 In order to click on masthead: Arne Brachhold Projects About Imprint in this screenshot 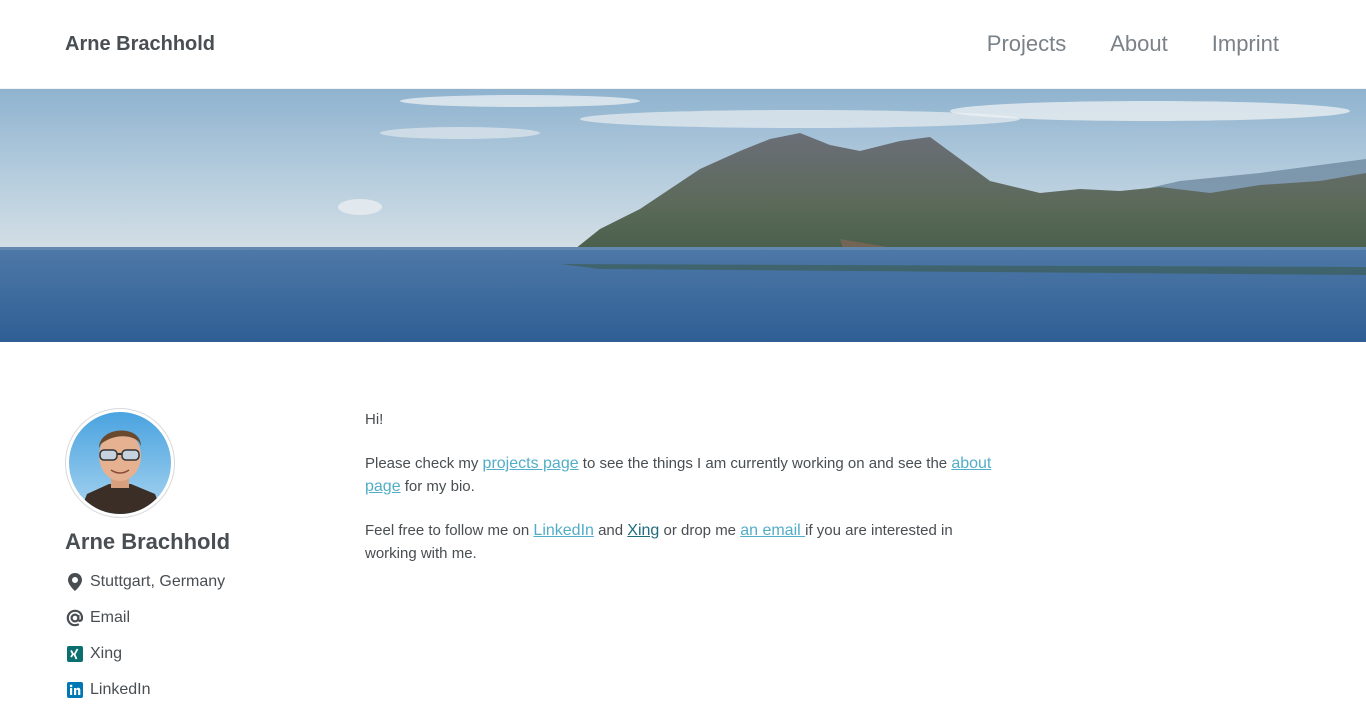, I will do `click(683, 44)`.